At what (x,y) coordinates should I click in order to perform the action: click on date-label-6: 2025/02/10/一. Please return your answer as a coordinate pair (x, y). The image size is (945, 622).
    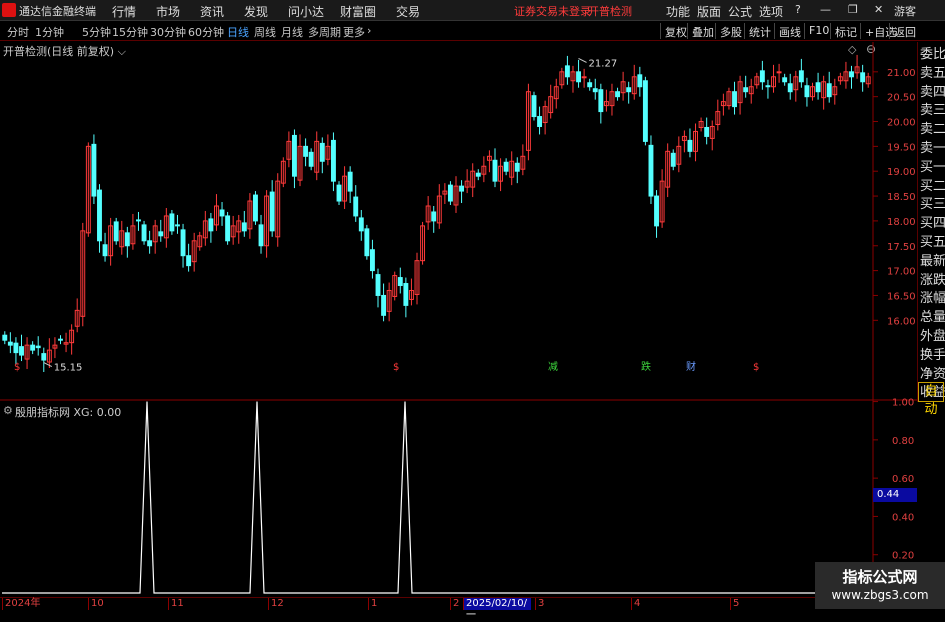
    Looking at the image, I should click on (497, 609).